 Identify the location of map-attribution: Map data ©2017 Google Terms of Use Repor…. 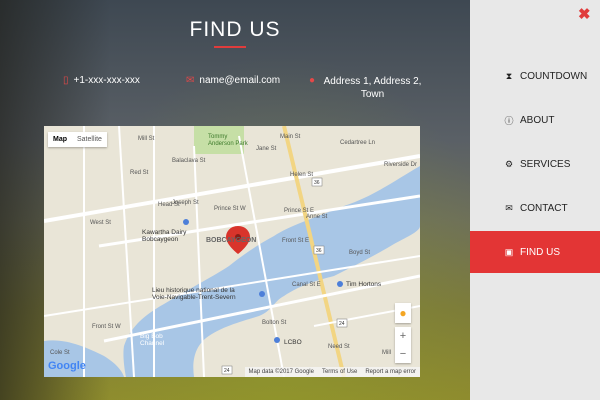
(332, 372).